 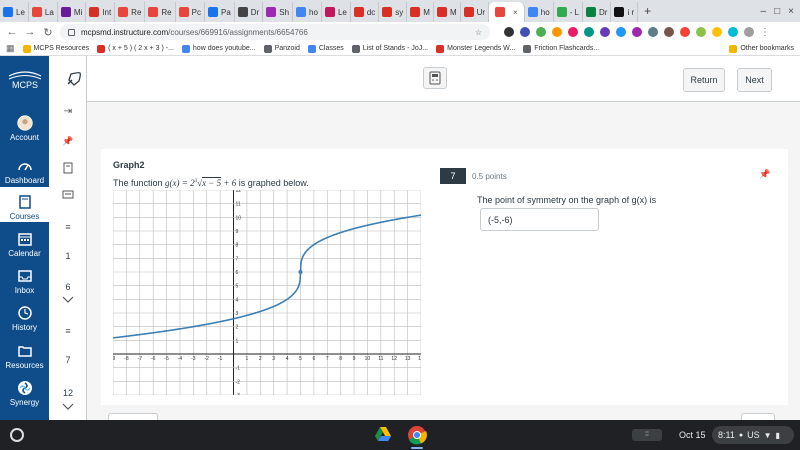 I want to click on nav-item-history: History, so click(x=24, y=315).